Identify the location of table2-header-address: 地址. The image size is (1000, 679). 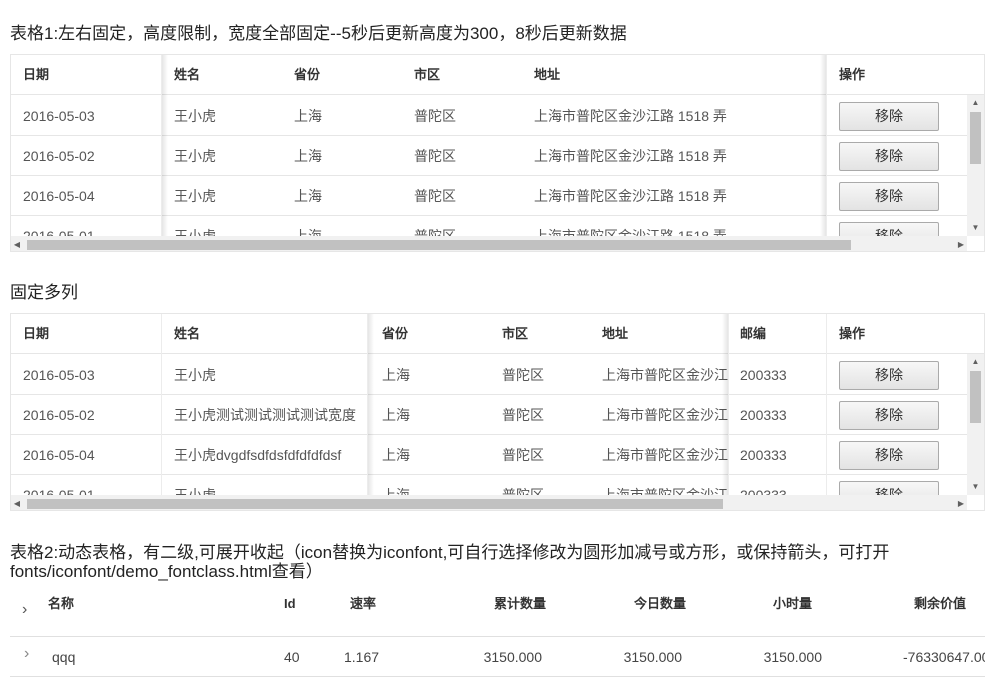
(660, 334).